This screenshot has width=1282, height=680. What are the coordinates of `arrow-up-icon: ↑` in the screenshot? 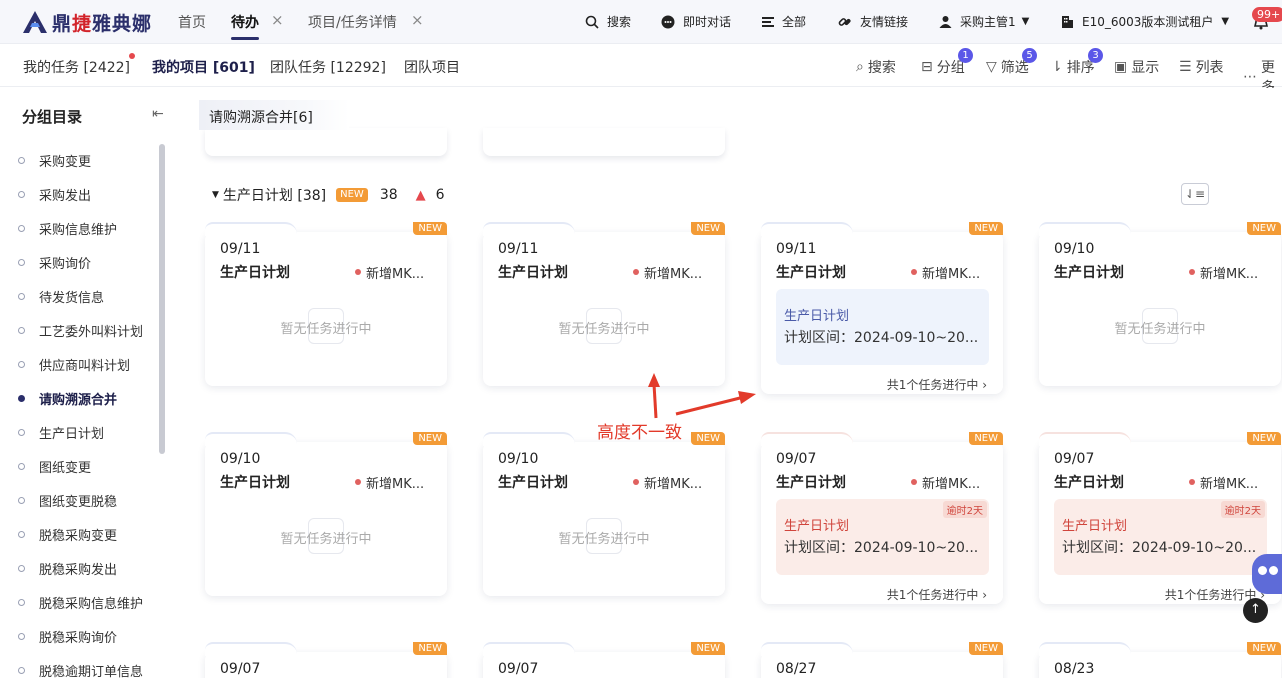 It's located at (1255, 609).